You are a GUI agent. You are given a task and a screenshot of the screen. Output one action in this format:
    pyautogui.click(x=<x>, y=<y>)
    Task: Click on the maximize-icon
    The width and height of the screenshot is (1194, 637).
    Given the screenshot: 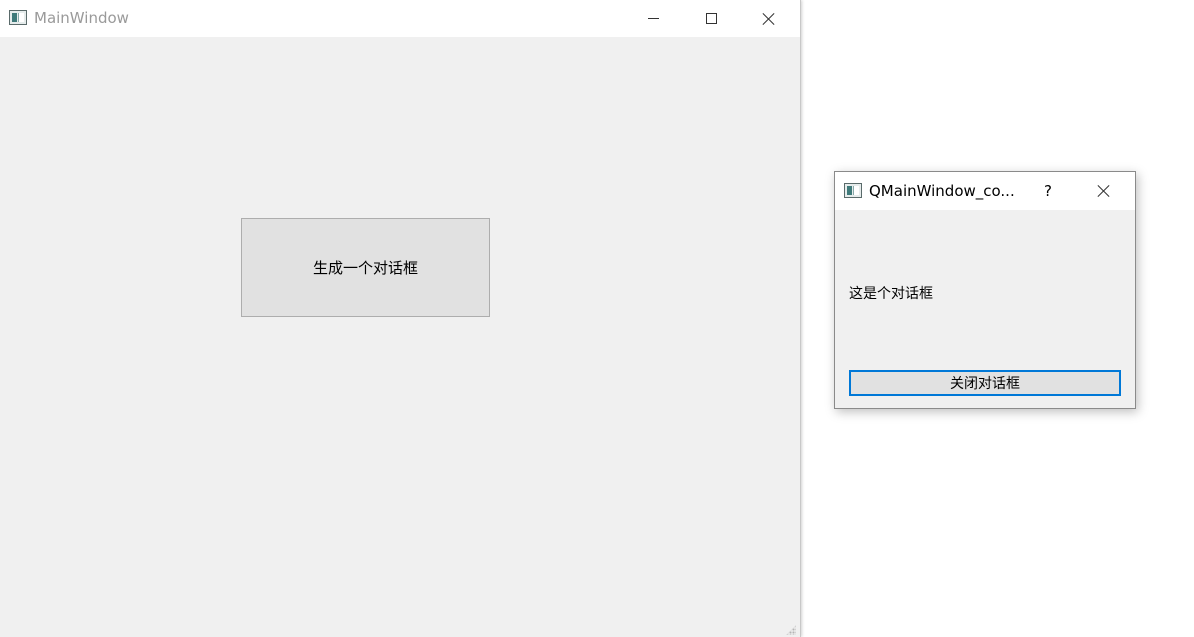 What is the action you would take?
    pyautogui.click(x=711, y=18)
    